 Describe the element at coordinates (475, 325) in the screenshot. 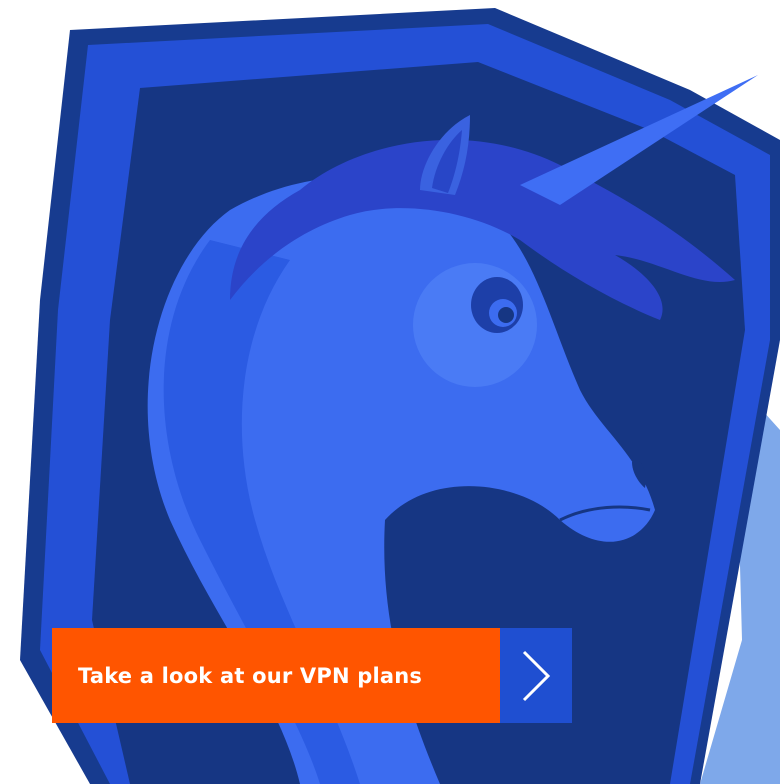

I see `unicorn-cheek` at that location.